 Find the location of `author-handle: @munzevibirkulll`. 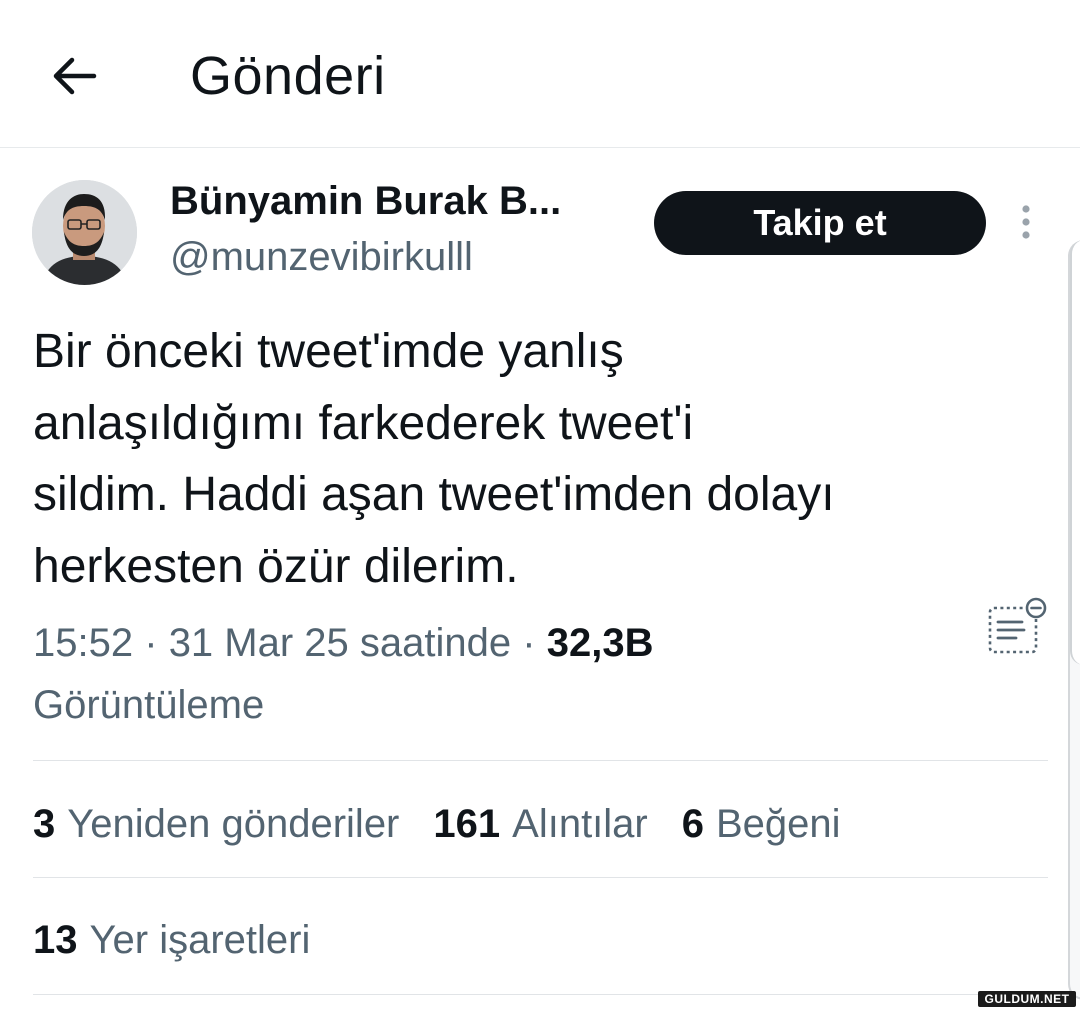

author-handle: @munzevibirkulll is located at coordinates (321, 257).